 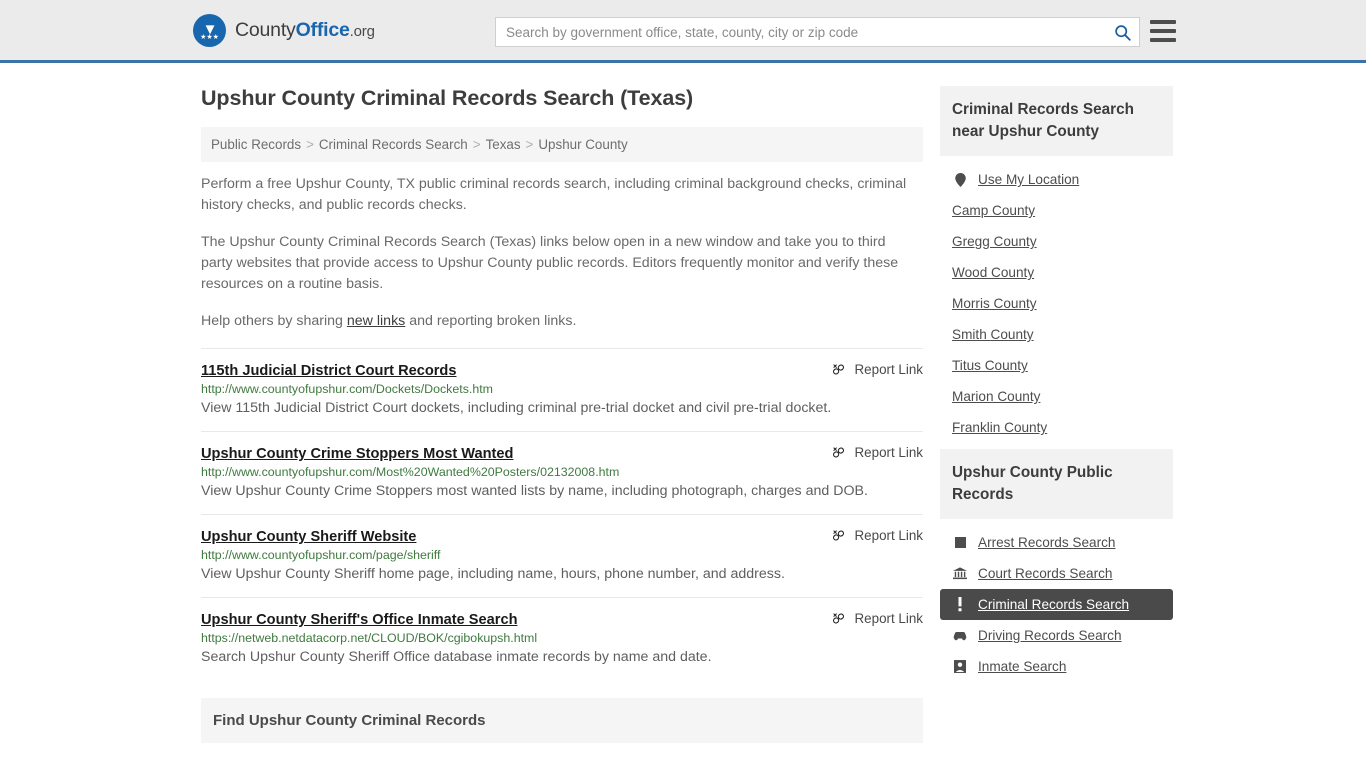 What do you see at coordinates (322, 29) in the screenshot?
I see `logo-text-office: Office` at bounding box center [322, 29].